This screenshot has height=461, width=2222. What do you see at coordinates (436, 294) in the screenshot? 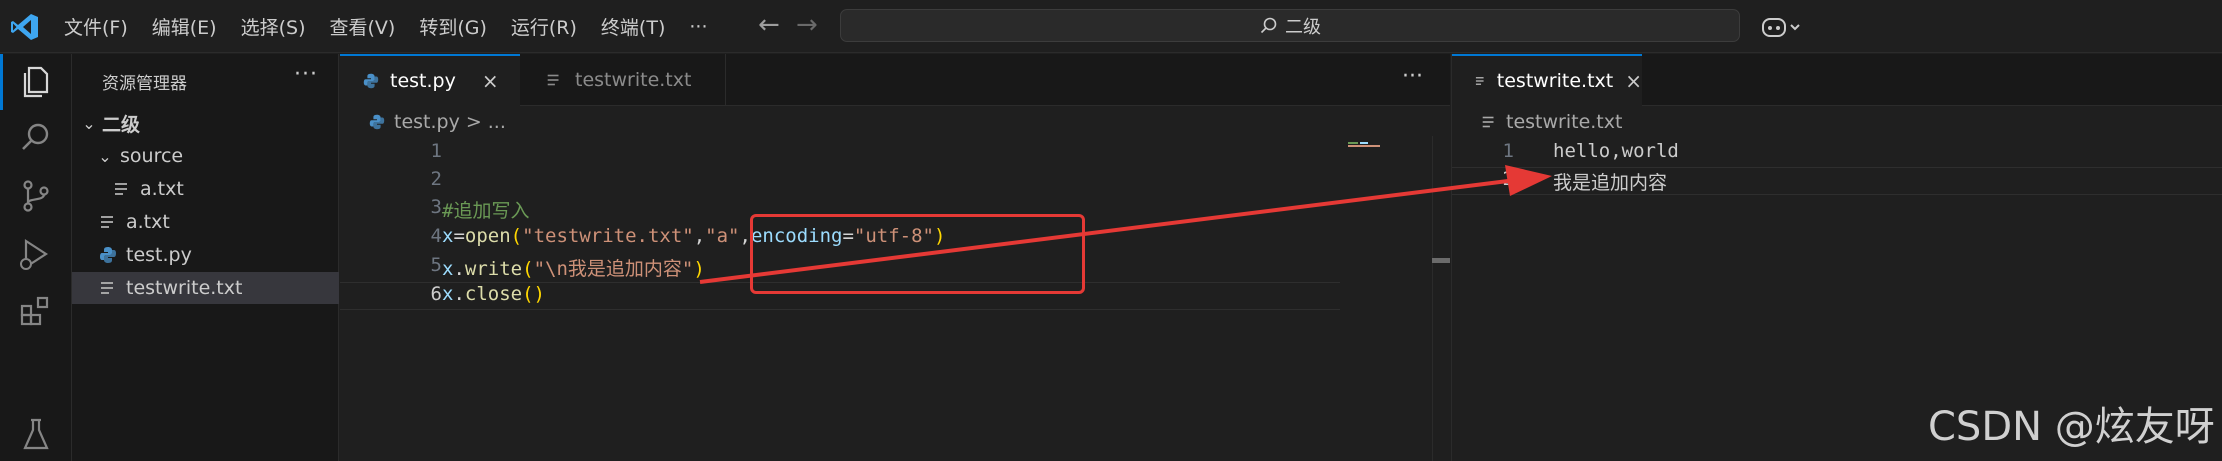
I see `line-number-current: 6` at bounding box center [436, 294].